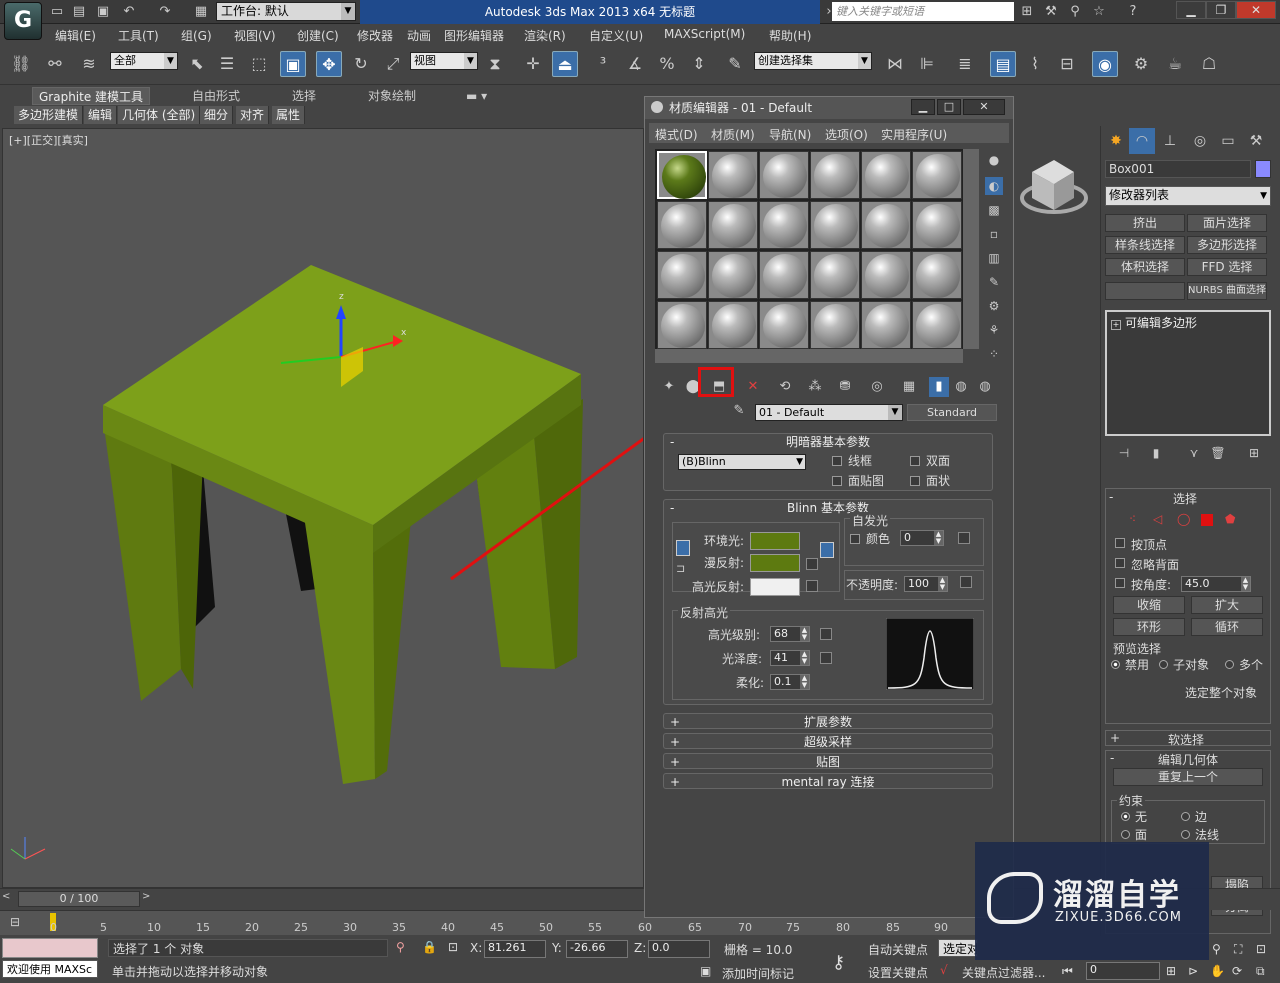  I want to click on make-unique-icon: ⁂, so click(815, 387).